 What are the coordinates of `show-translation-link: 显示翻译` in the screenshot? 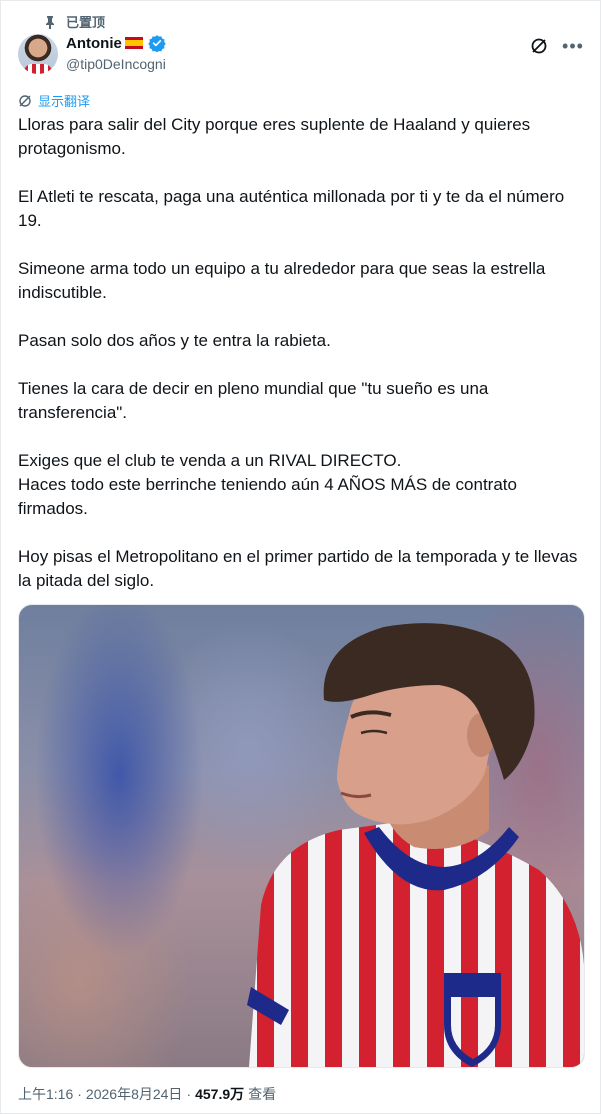 It's located at (54, 100).